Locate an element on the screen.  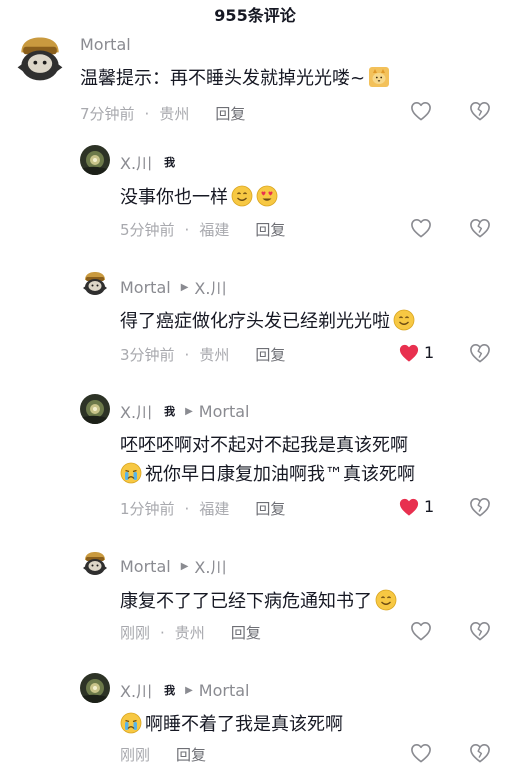
comment-meta: 5分钟前 · 福建 回复 is located at coordinates (202, 229).